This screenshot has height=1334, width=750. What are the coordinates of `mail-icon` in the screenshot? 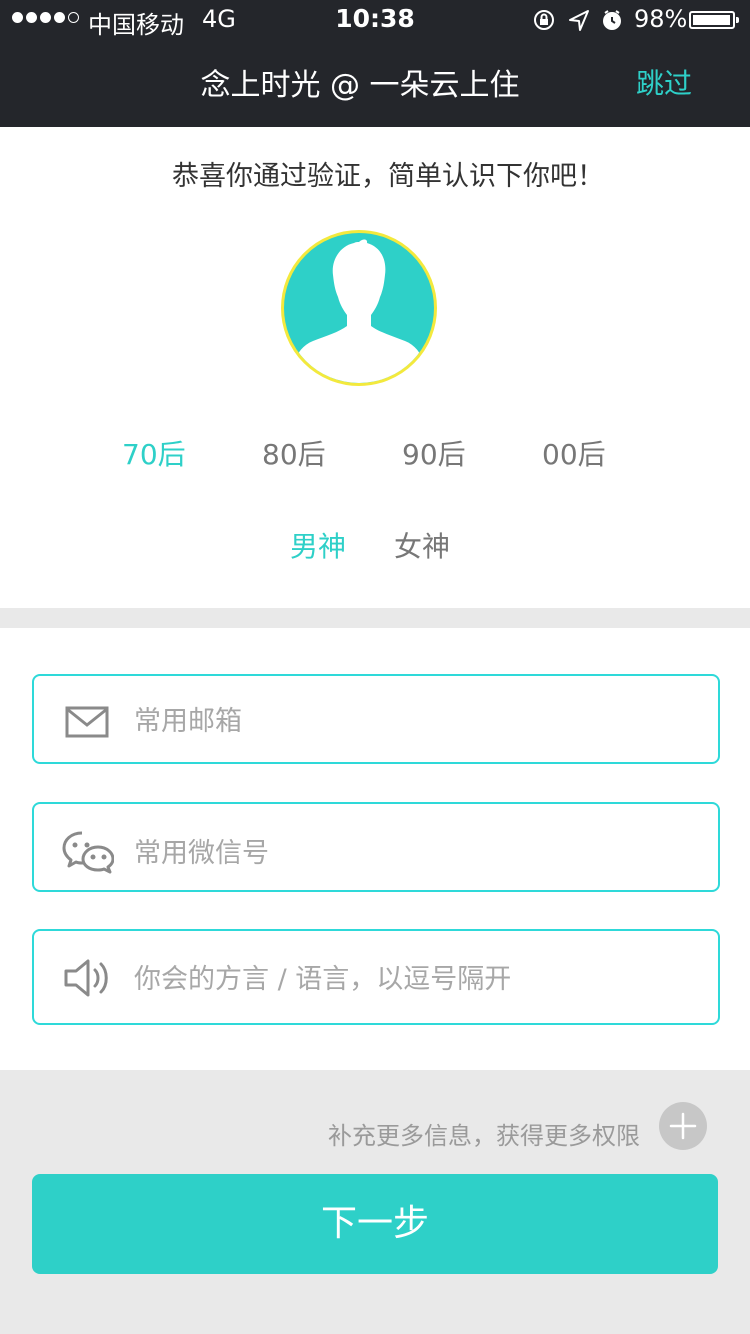 It's located at (87, 722).